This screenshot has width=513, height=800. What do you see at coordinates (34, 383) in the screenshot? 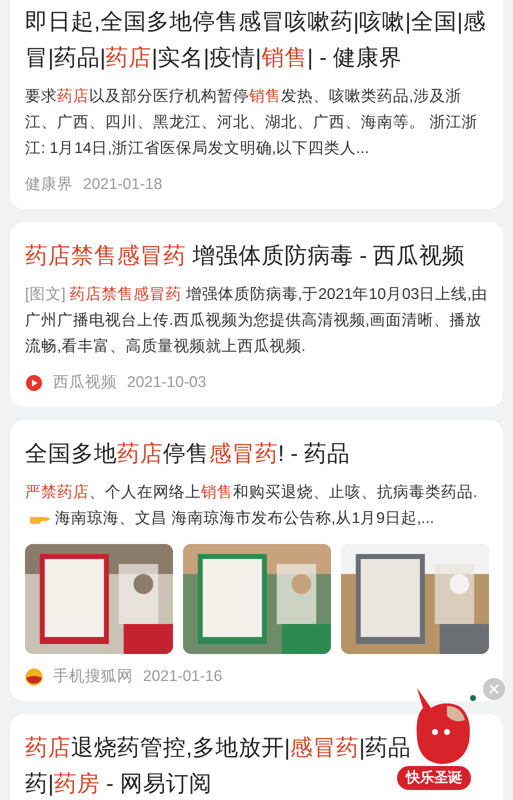
I see `play-logo-icon` at bounding box center [34, 383].